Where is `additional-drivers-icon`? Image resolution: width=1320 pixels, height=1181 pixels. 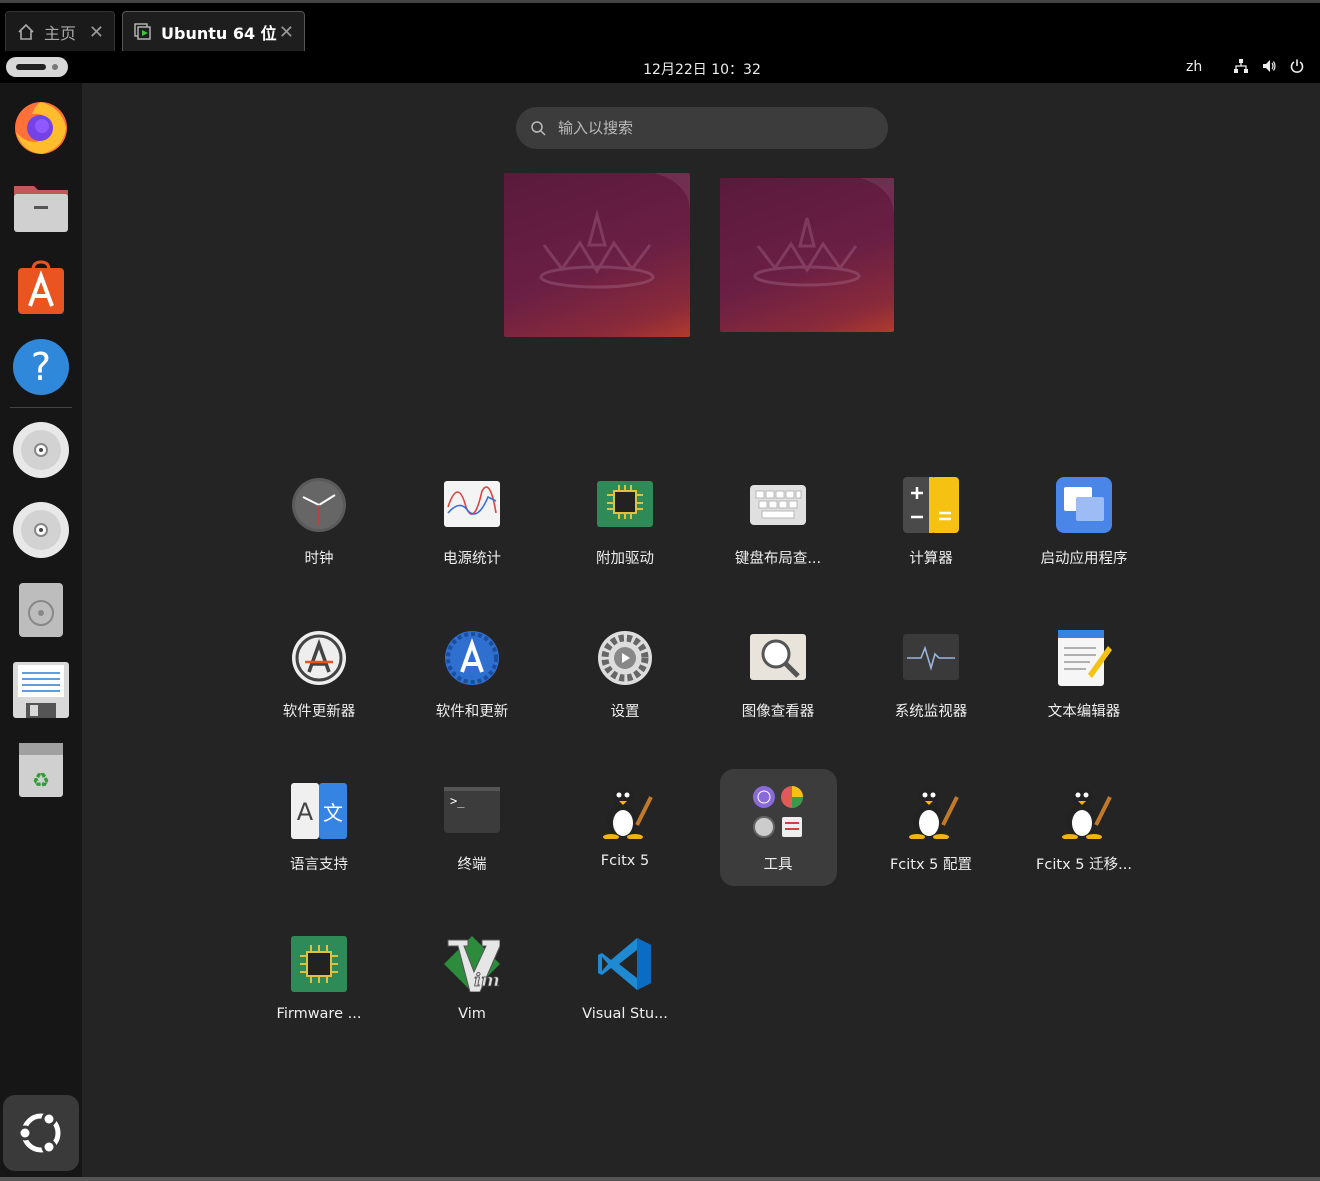 additional-drivers-icon is located at coordinates (625, 504).